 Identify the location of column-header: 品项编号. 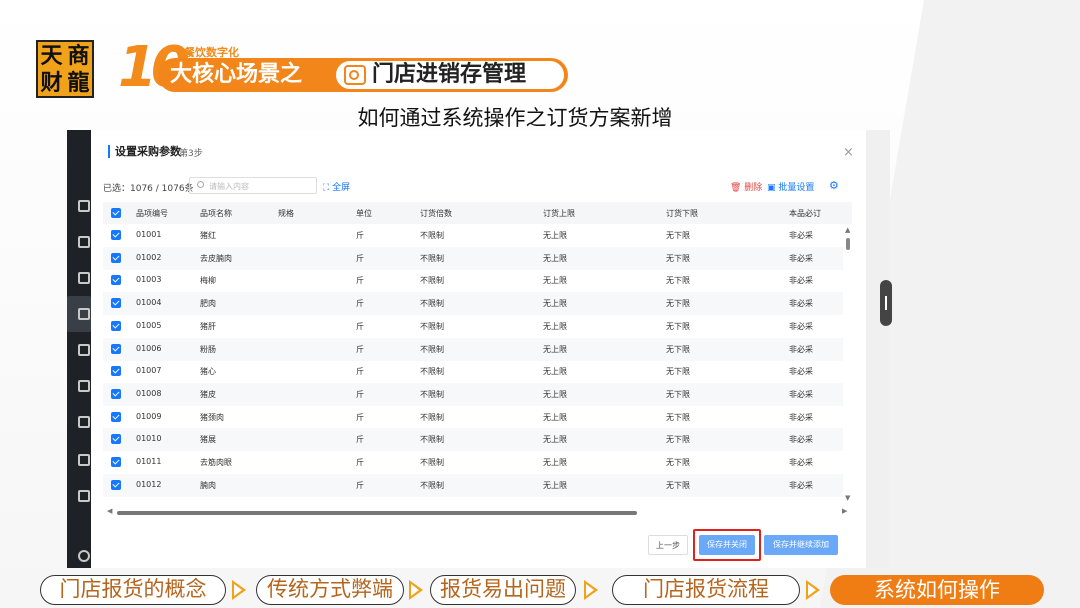
(152, 213).